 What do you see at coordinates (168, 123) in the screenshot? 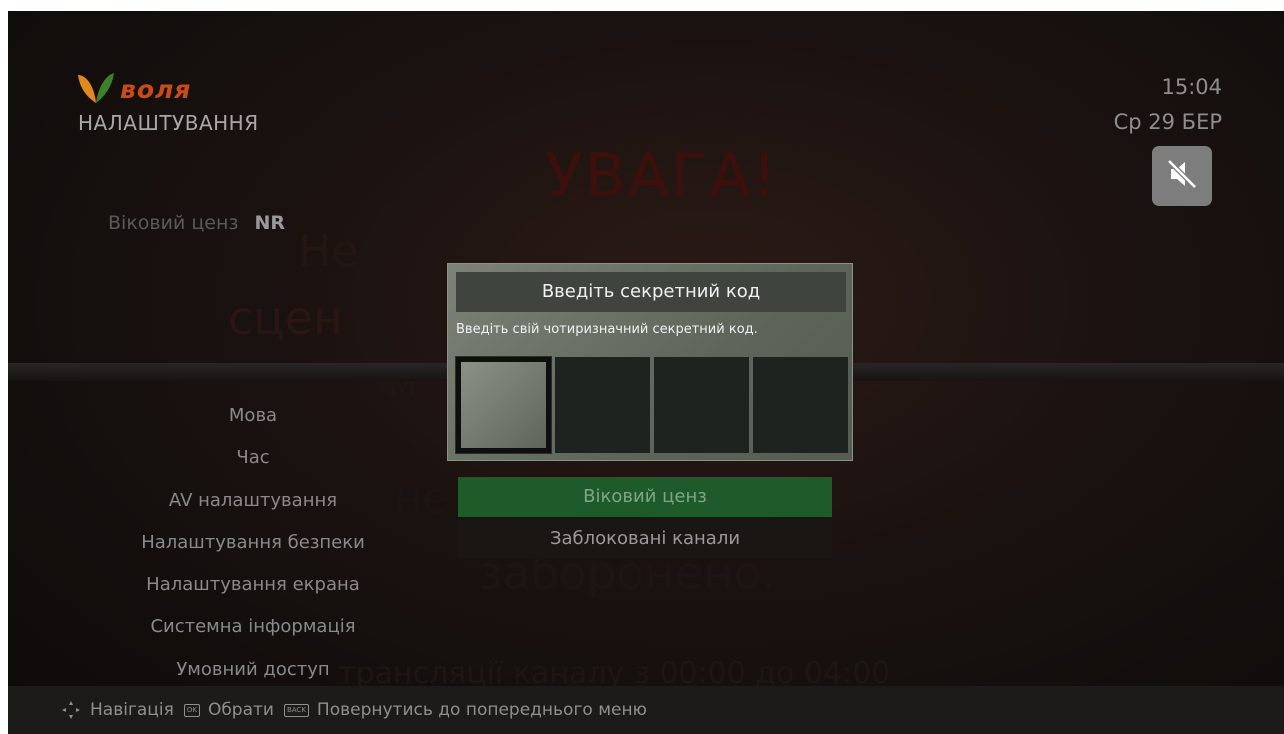
I see `page-title: НАЛАШТУВАННЯ` at bounding box center [168, 123].